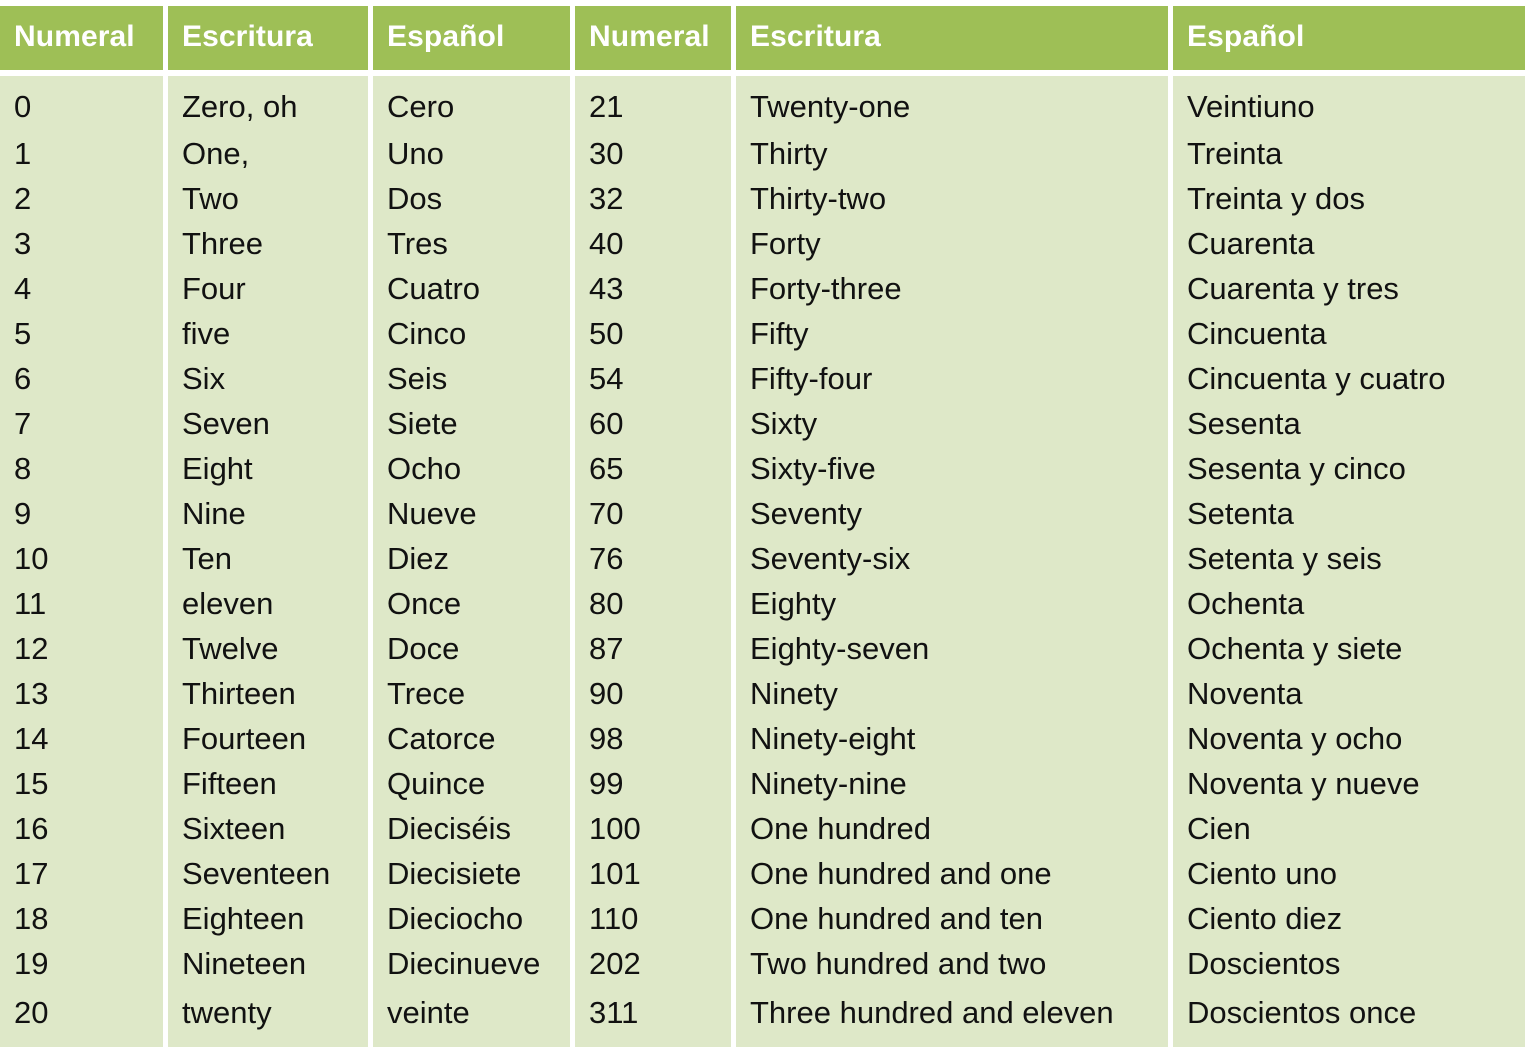  Describe the element at coordinates (1349, 738) in the screenshot. I see `cell-espanol-right: Noventa y ocho` at that location.